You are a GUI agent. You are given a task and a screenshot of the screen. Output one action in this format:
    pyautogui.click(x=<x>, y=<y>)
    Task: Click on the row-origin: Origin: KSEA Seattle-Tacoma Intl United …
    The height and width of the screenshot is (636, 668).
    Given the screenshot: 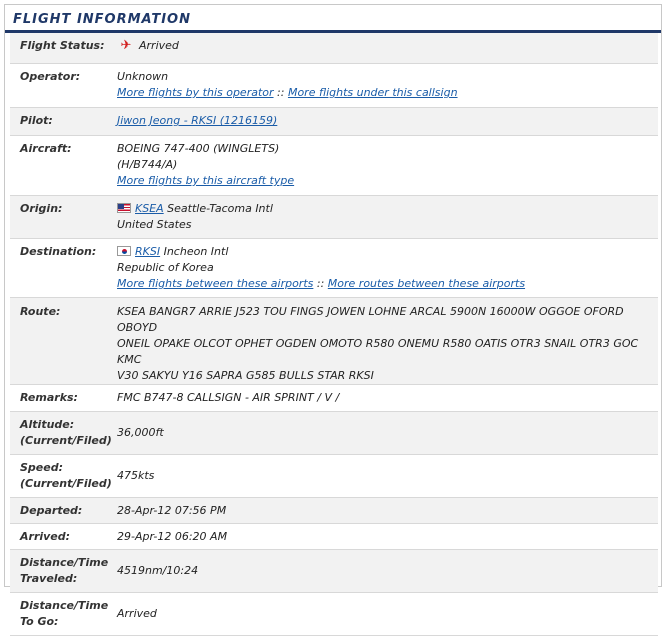 What is the action you would take?
    pyautogui.click(x=334, y=217)
    